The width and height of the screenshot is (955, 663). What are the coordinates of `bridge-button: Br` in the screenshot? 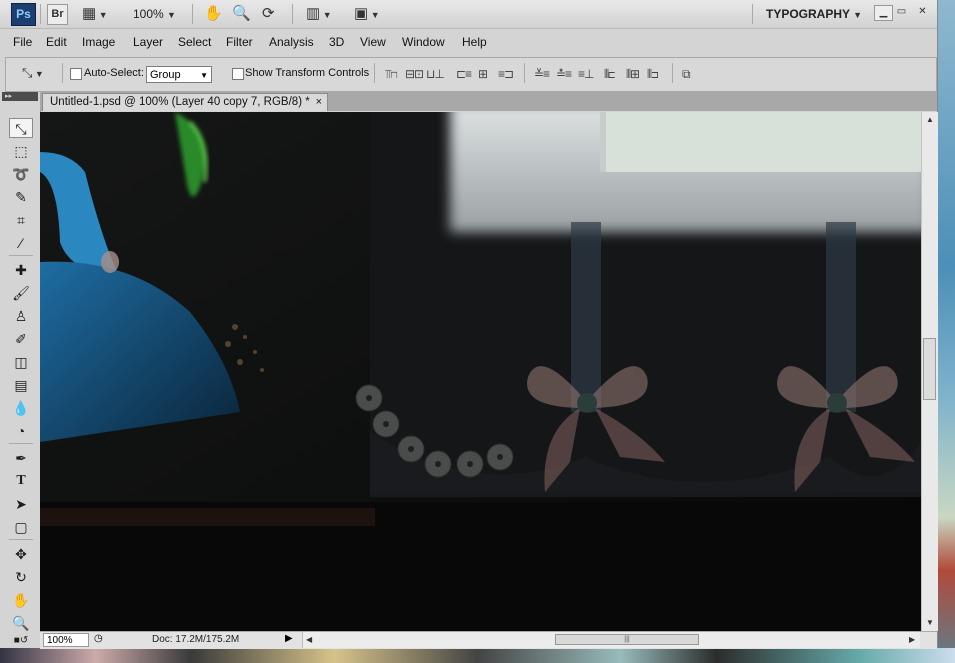 It's located at (57, 14).